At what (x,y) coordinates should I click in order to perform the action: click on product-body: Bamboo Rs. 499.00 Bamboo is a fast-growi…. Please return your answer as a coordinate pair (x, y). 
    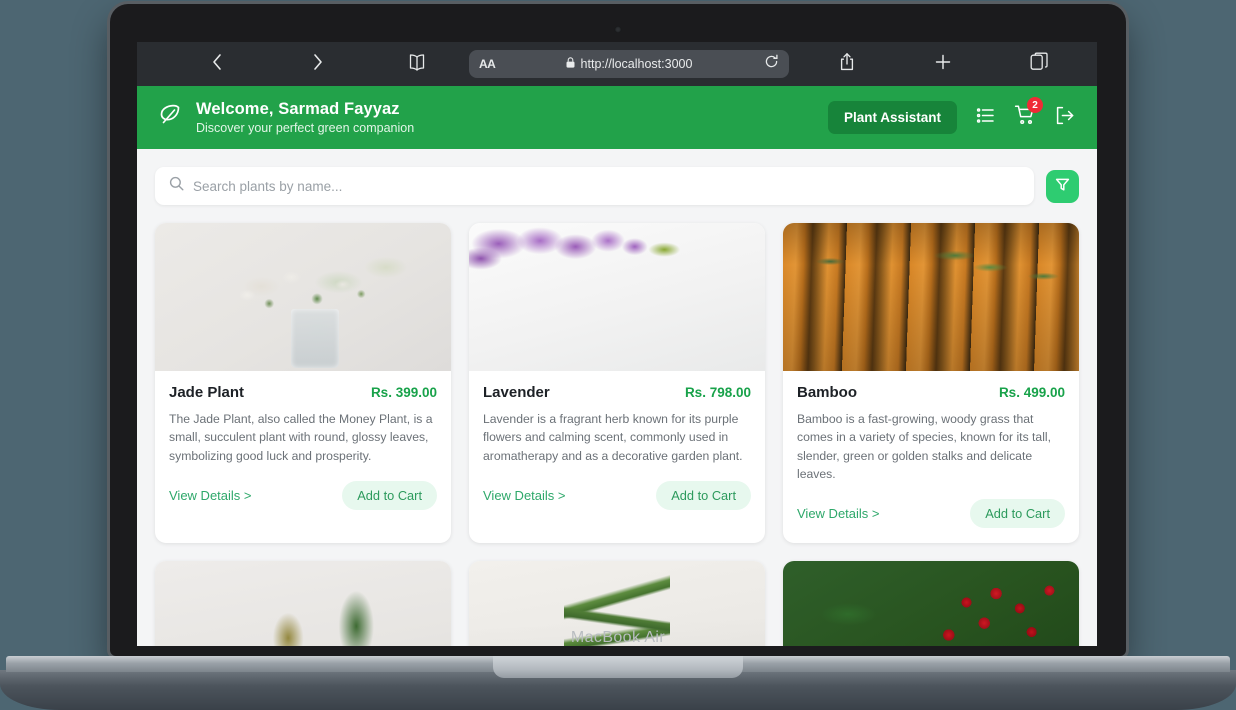
    Looking at the image, I should click on (931, 457).